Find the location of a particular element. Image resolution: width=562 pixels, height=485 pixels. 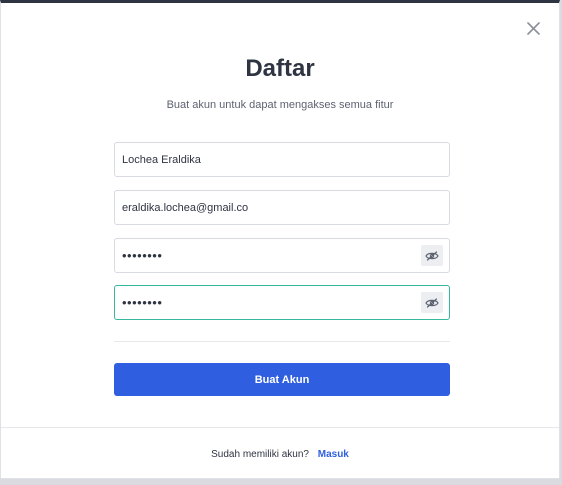

footer-divider is located at coordinates (280, 427).